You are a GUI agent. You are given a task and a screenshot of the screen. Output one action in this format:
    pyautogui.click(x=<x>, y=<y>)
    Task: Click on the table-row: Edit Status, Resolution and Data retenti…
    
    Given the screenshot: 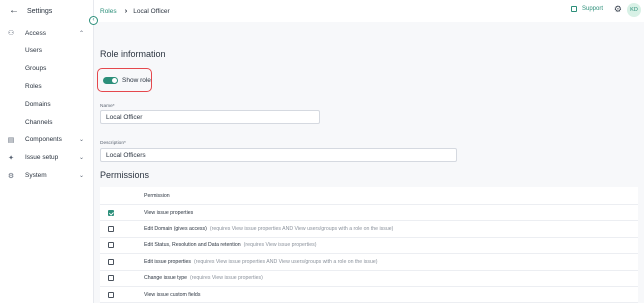 What is the action you would take?
    pyautogui.click(x=369, y=246)
    